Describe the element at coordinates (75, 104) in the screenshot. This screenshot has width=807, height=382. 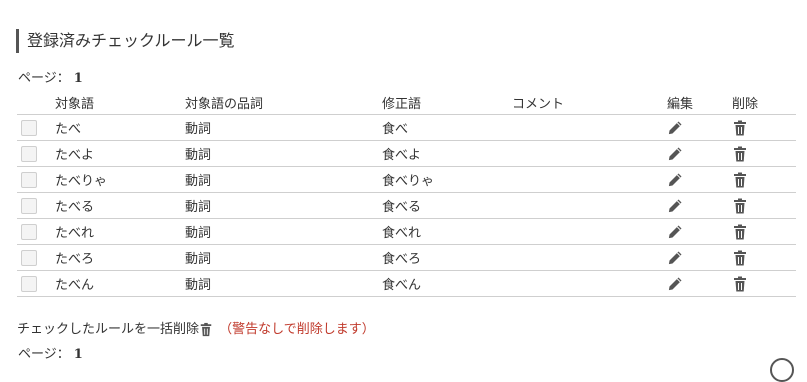
I see `header-word: 対象語` at that location.